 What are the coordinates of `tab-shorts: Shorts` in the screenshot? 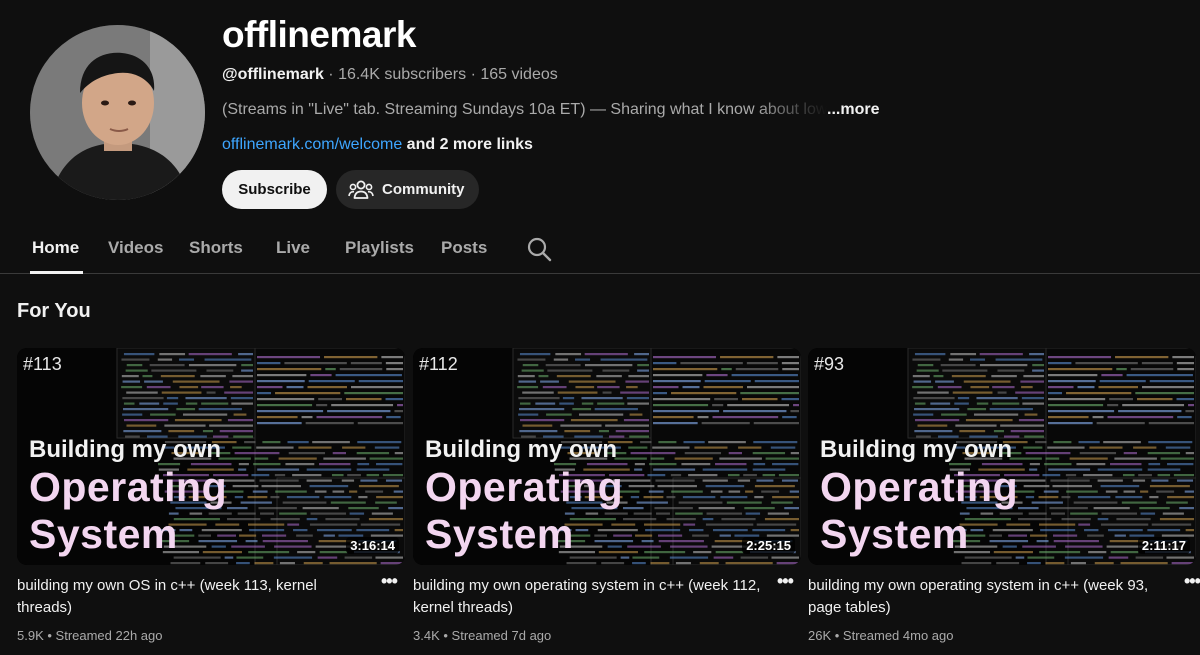 It's located at (216, 248).